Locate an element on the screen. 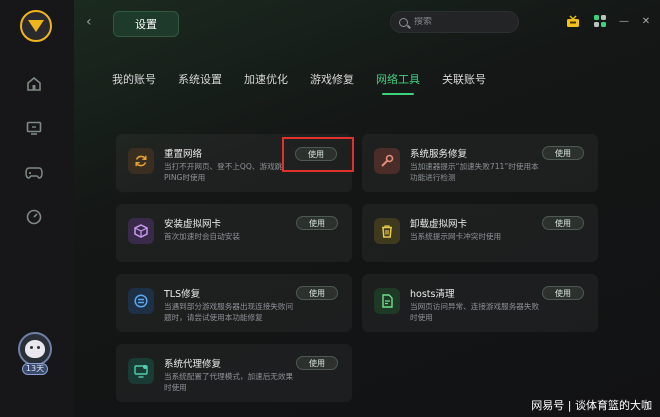  refresh-icon is located at coordinates (141, 161).